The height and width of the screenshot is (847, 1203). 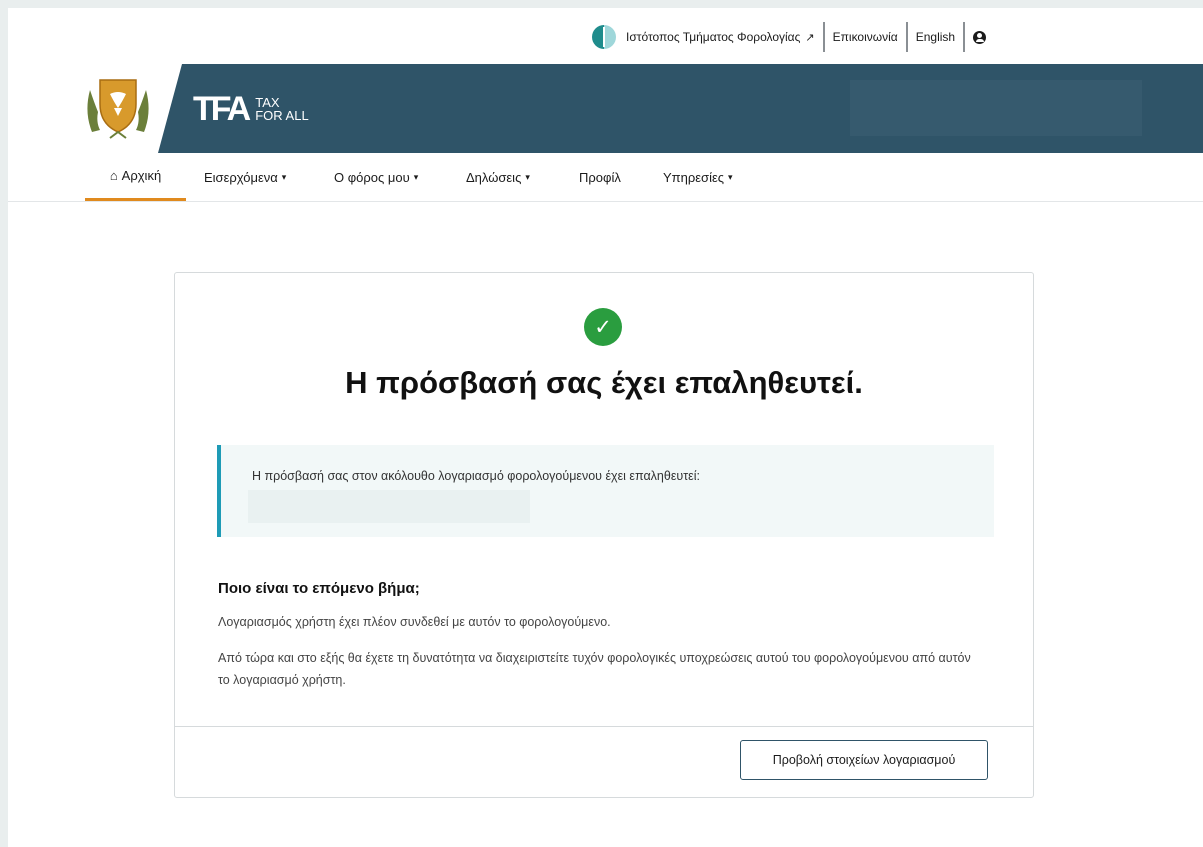 What do you see at coordinates (603, 327) in the screenshot?
I see `success-check-icon: ✓` at bounding box center [603, 327].